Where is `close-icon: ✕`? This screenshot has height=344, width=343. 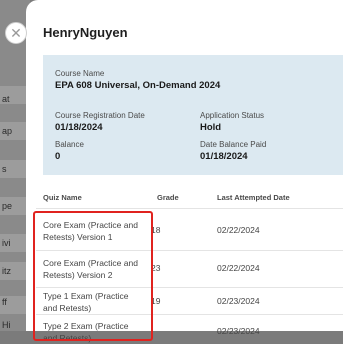 close-icon: ✕ is located at coordinates (16, 33).